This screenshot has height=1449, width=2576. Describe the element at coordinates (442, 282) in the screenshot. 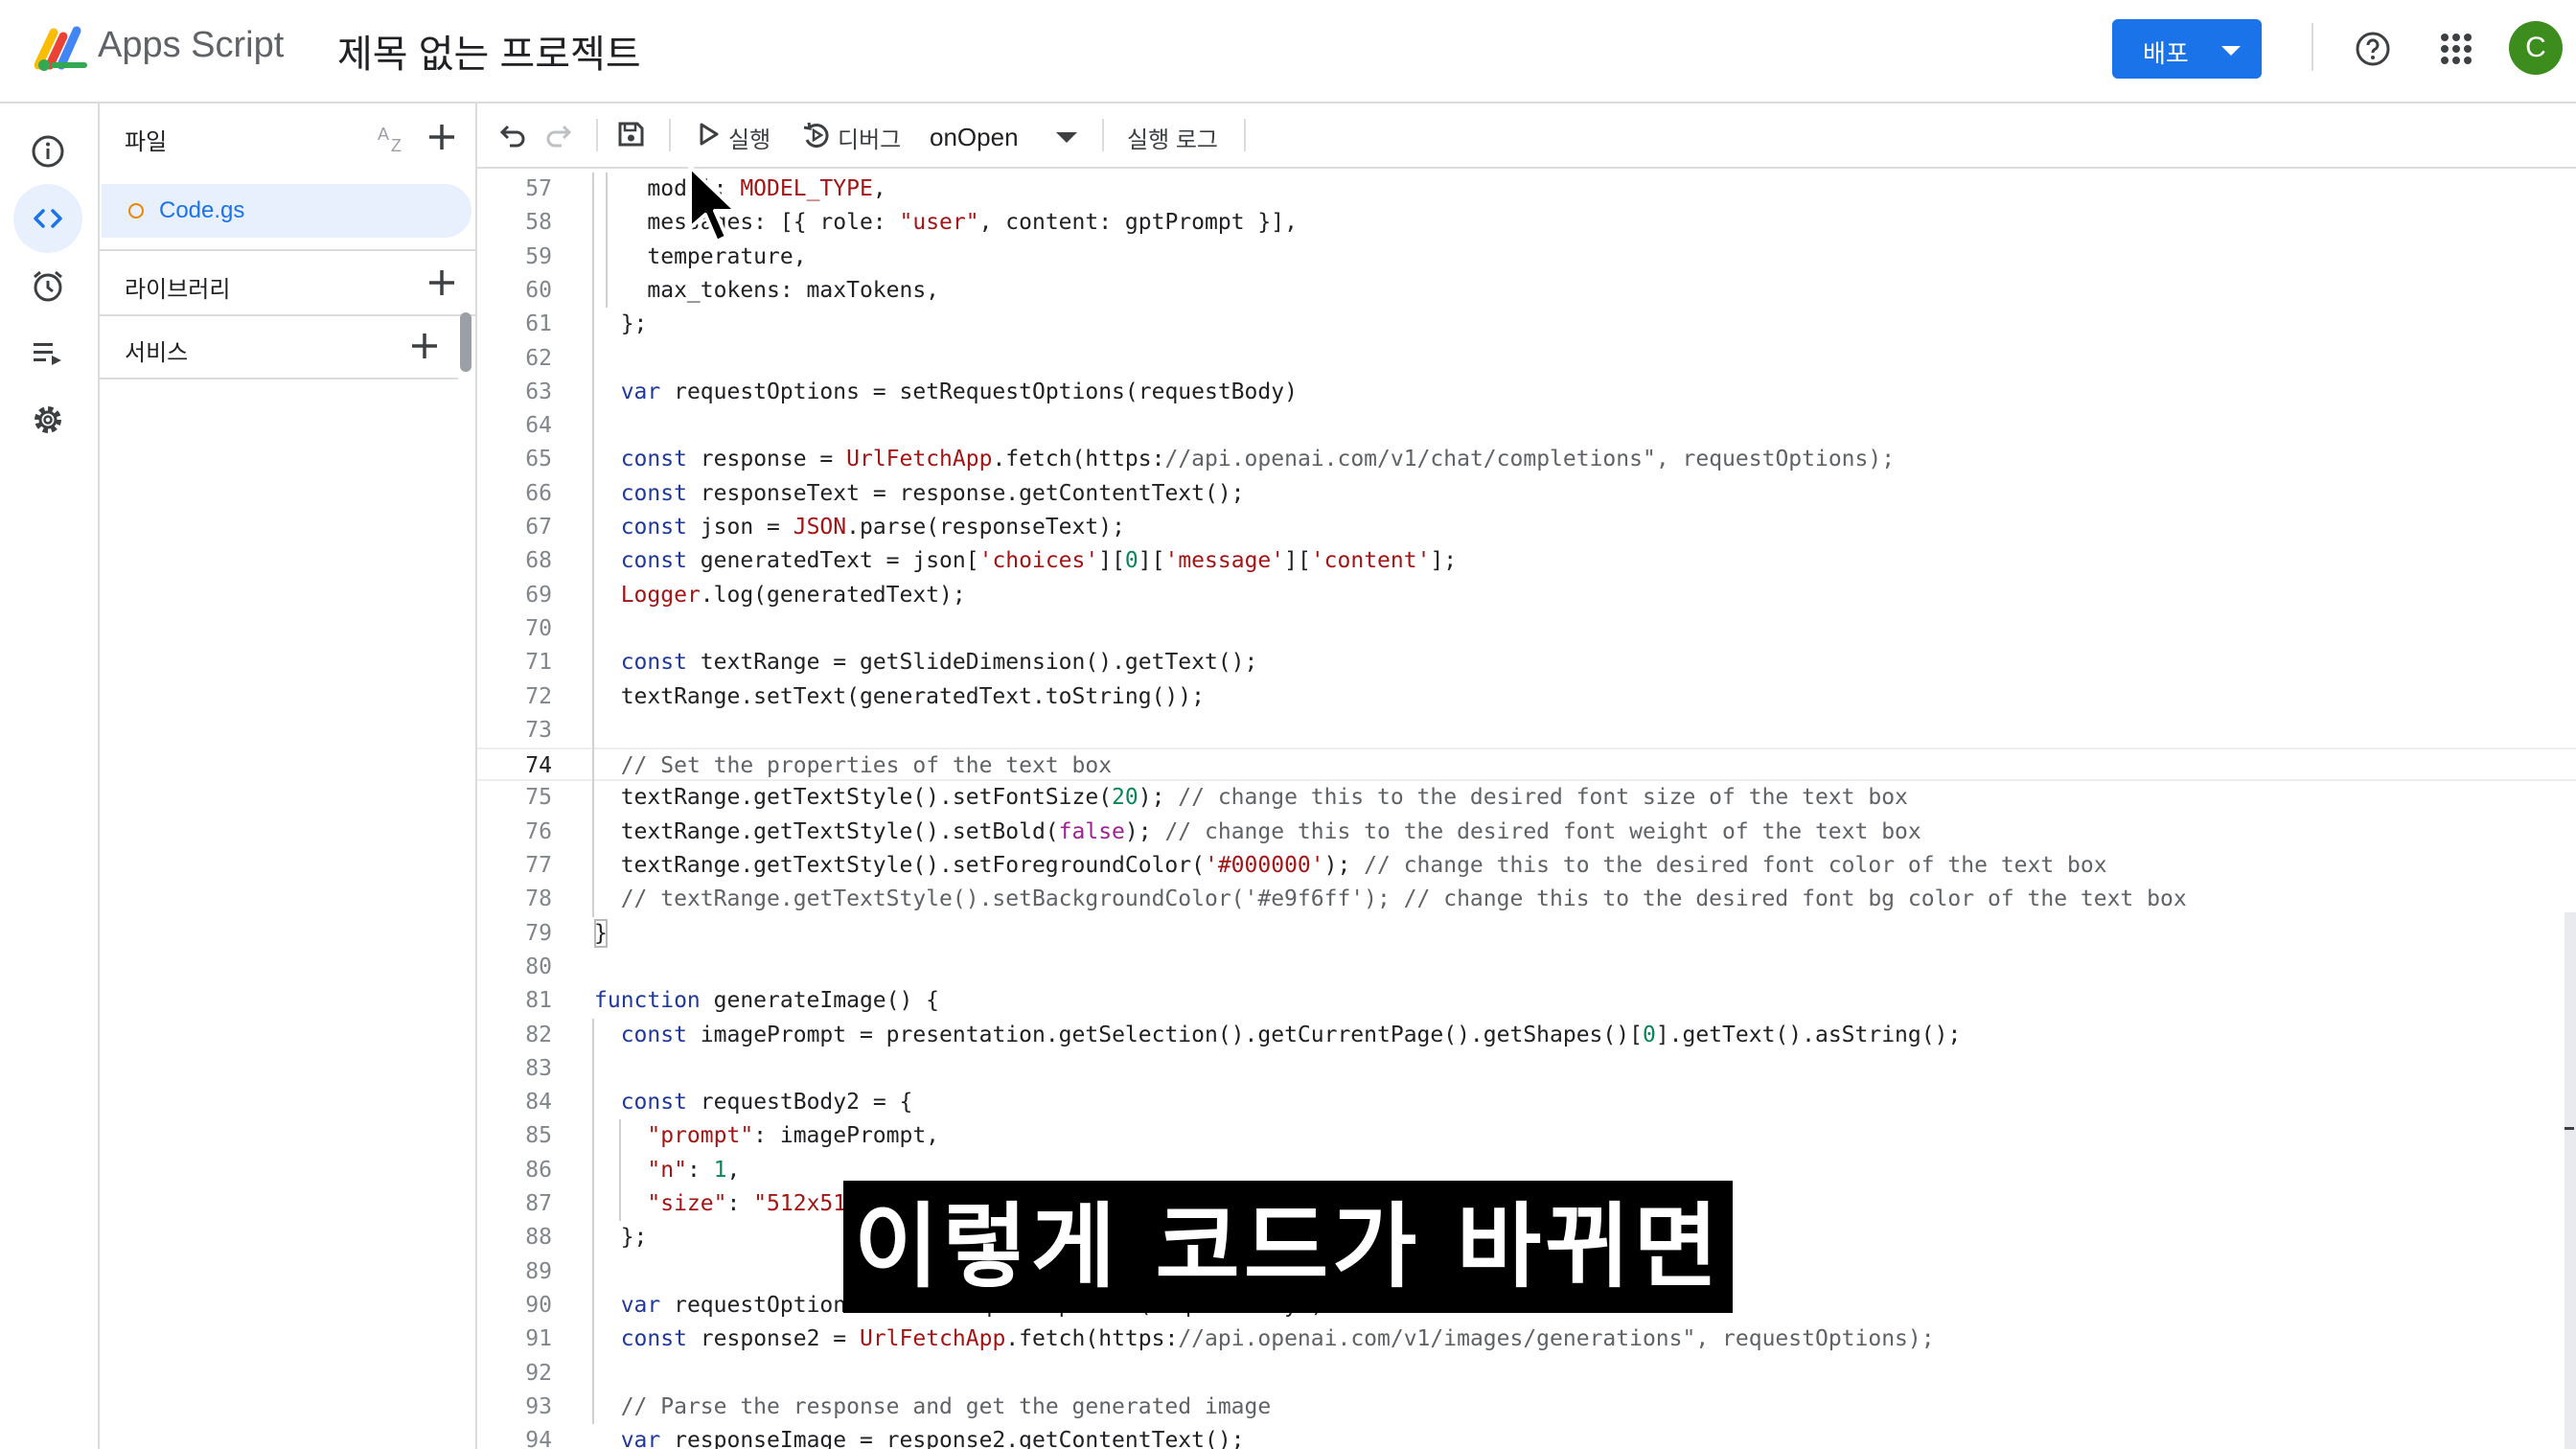

I see `add-library-icon` at that location.